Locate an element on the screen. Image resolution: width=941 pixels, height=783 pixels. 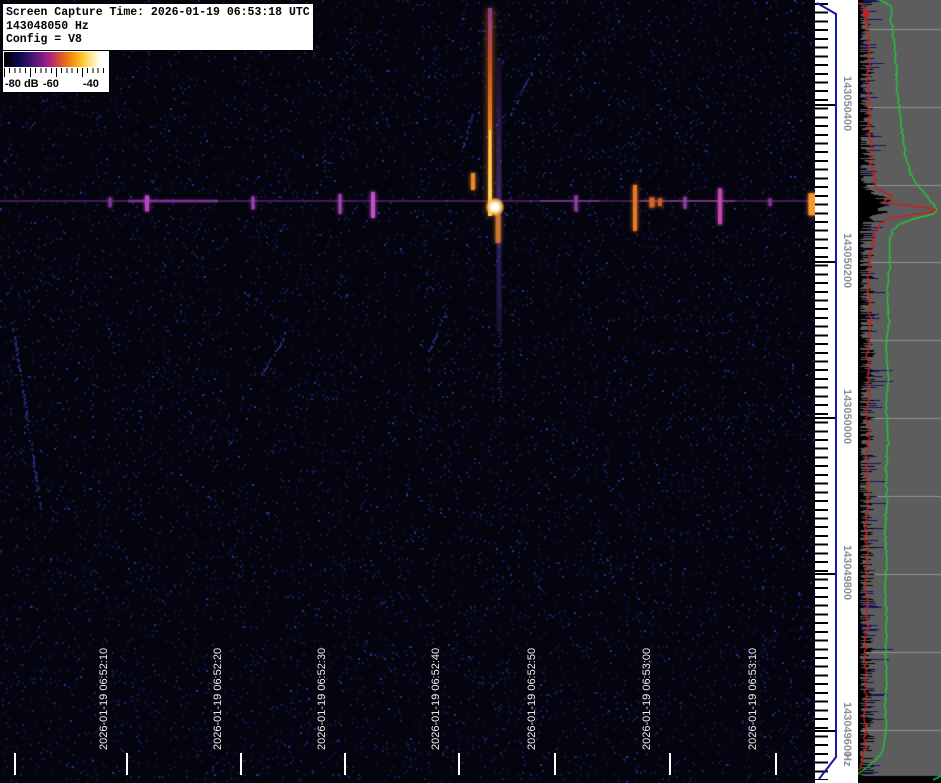
frequency-axis-label: 143049800 is located at coordinates (847, 573).